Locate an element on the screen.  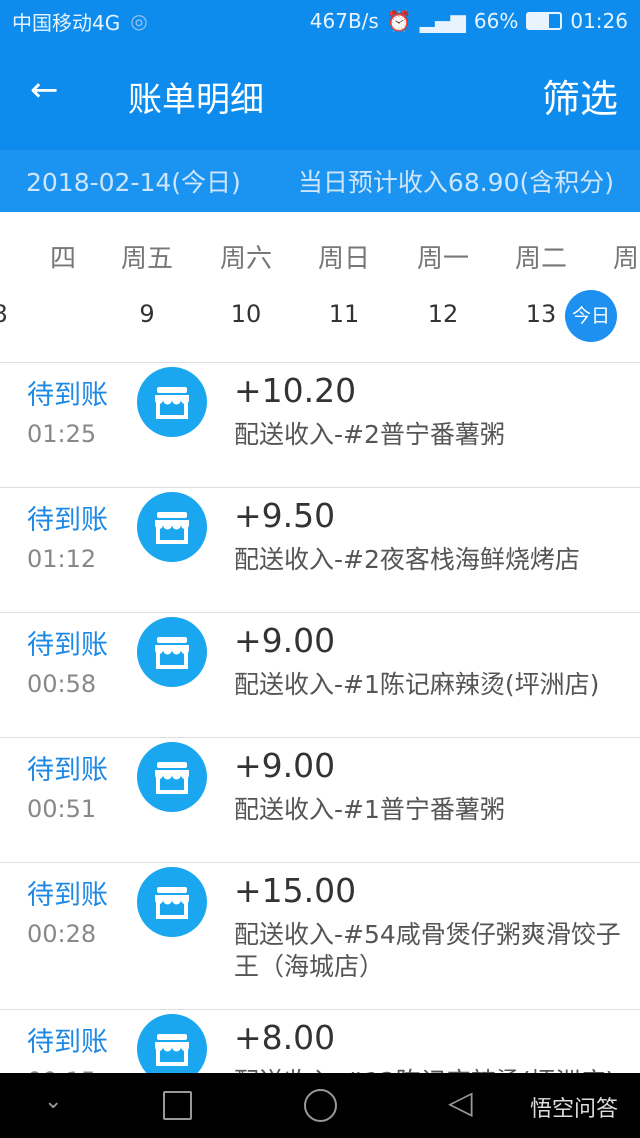
app-header: ← 账单明细 筛选 is located at coordinates (320, 96).